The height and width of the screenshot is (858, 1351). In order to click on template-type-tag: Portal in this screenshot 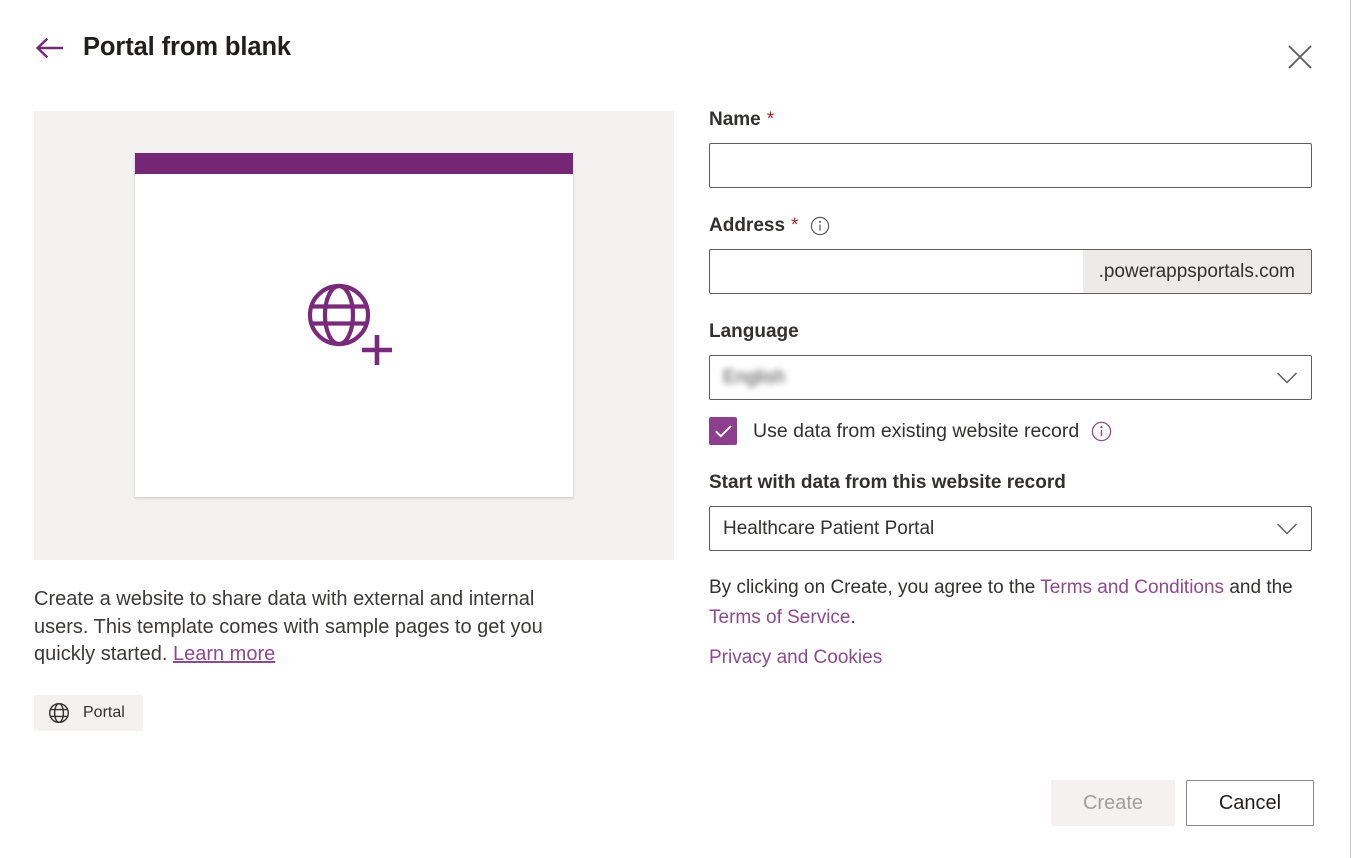, I will do `click(88, 712)`.